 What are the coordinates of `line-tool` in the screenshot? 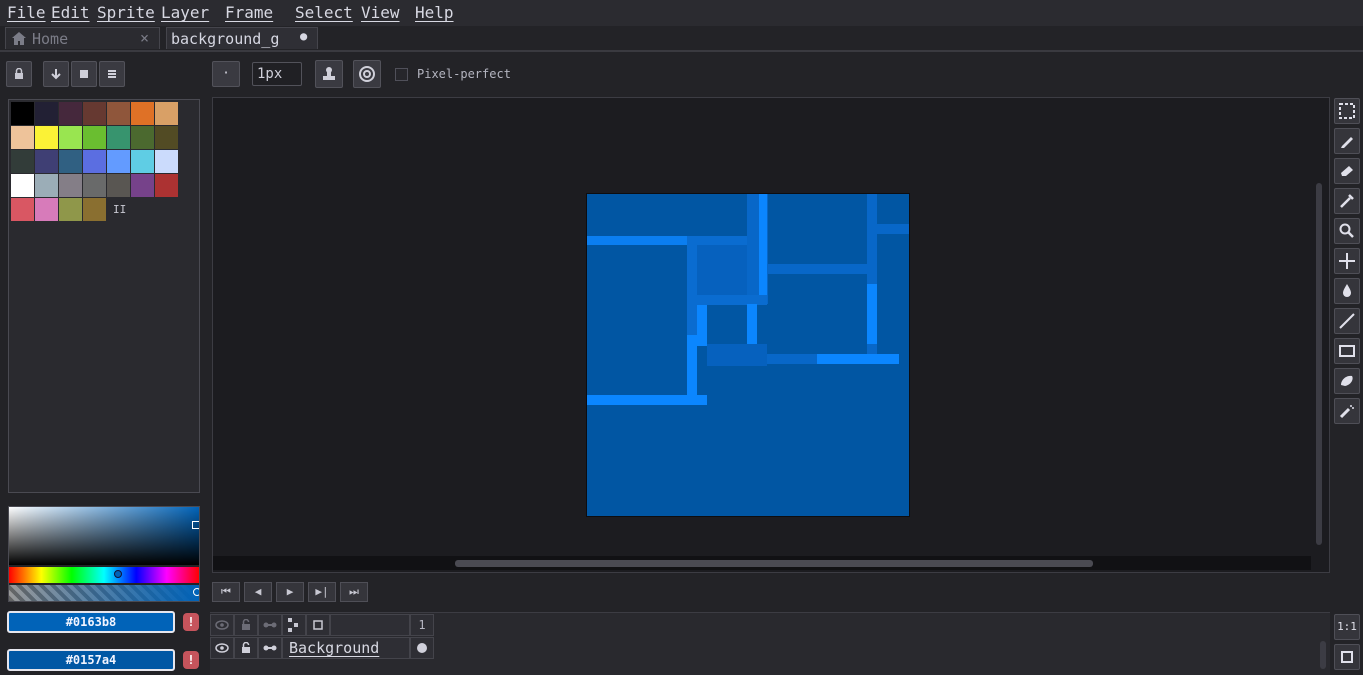 It's located at (1347, 321).